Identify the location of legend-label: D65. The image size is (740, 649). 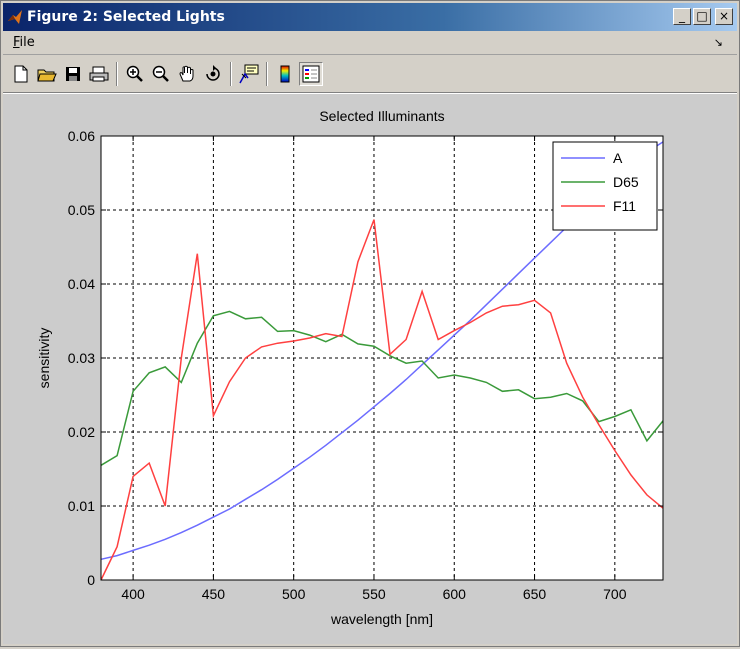
(626, 182).